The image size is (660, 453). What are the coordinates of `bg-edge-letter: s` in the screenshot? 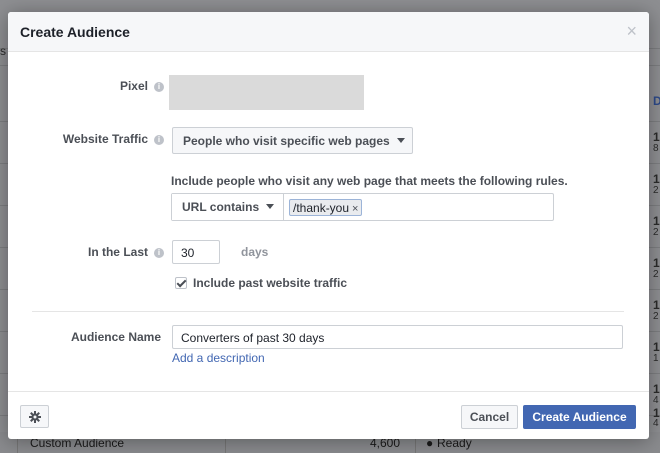 It's located at (3, 51).